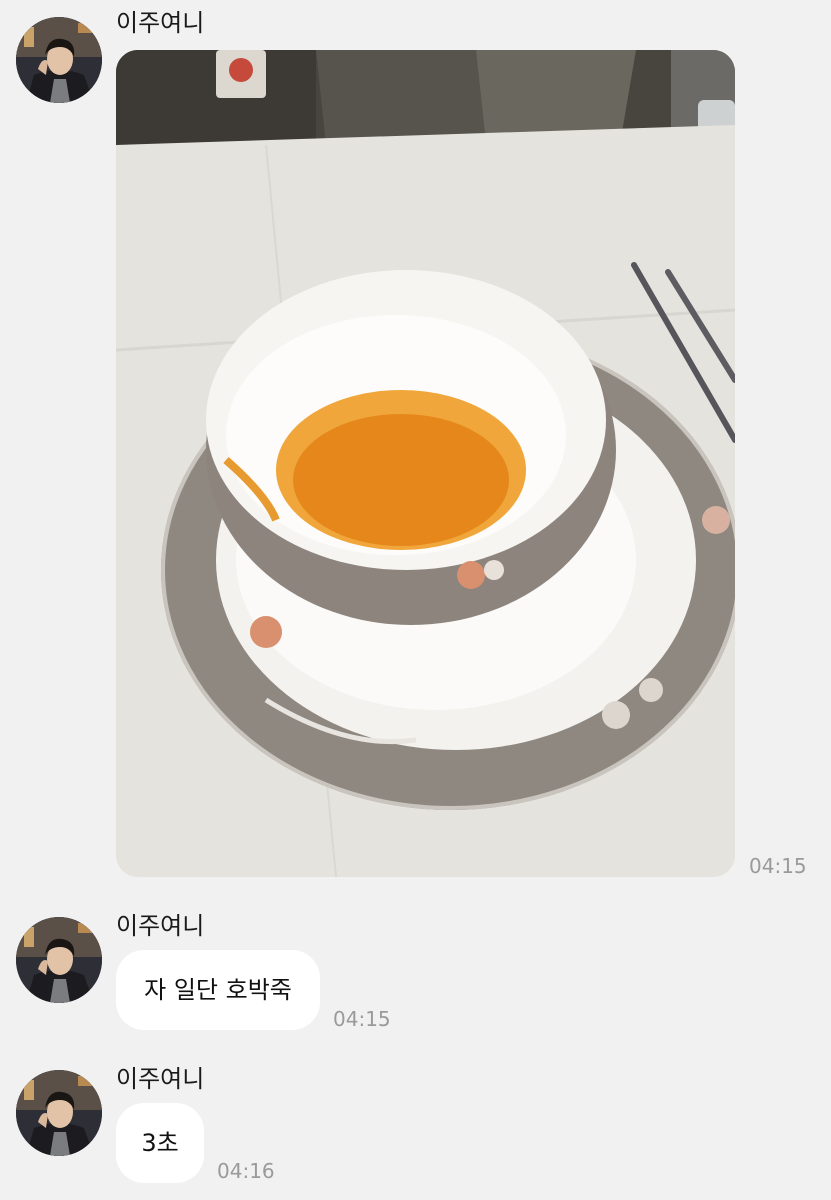 This screenshot has height=1200, width=831. What do you see at coordinates (160, 1143) in the screenshot?
I see `message-bubble: 3초` at bounding box center [160, 1143].